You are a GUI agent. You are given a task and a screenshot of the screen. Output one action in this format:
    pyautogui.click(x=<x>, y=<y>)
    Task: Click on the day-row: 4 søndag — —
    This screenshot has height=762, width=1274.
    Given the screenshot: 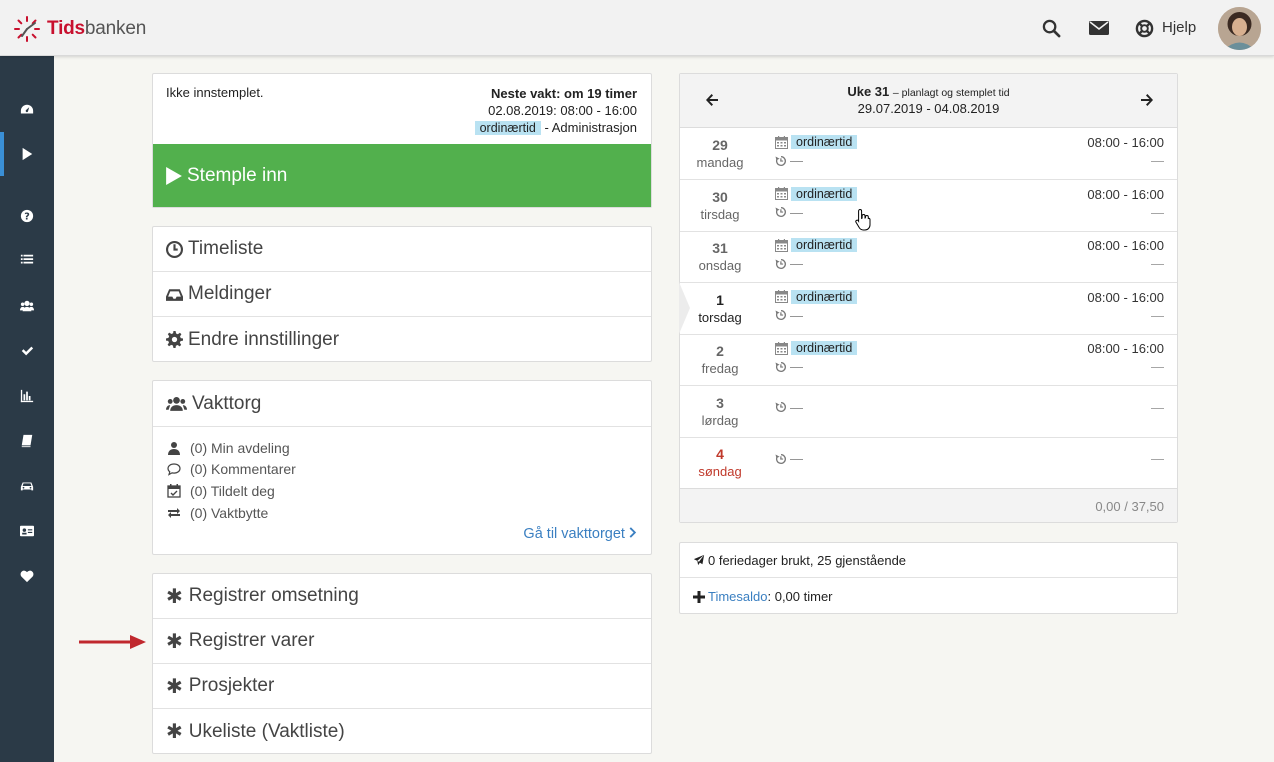 What is the action you would take?
    pyautogui.click(x=928, y=463)
    